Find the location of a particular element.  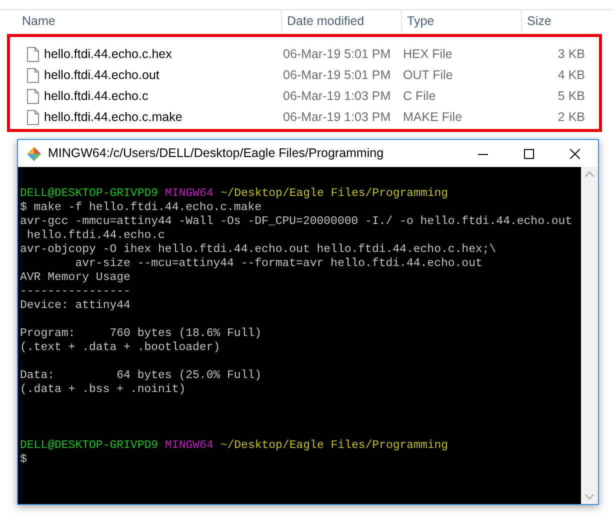

file-name: hello.ftdi.44.echo.out is located at coordinates (102, 75).